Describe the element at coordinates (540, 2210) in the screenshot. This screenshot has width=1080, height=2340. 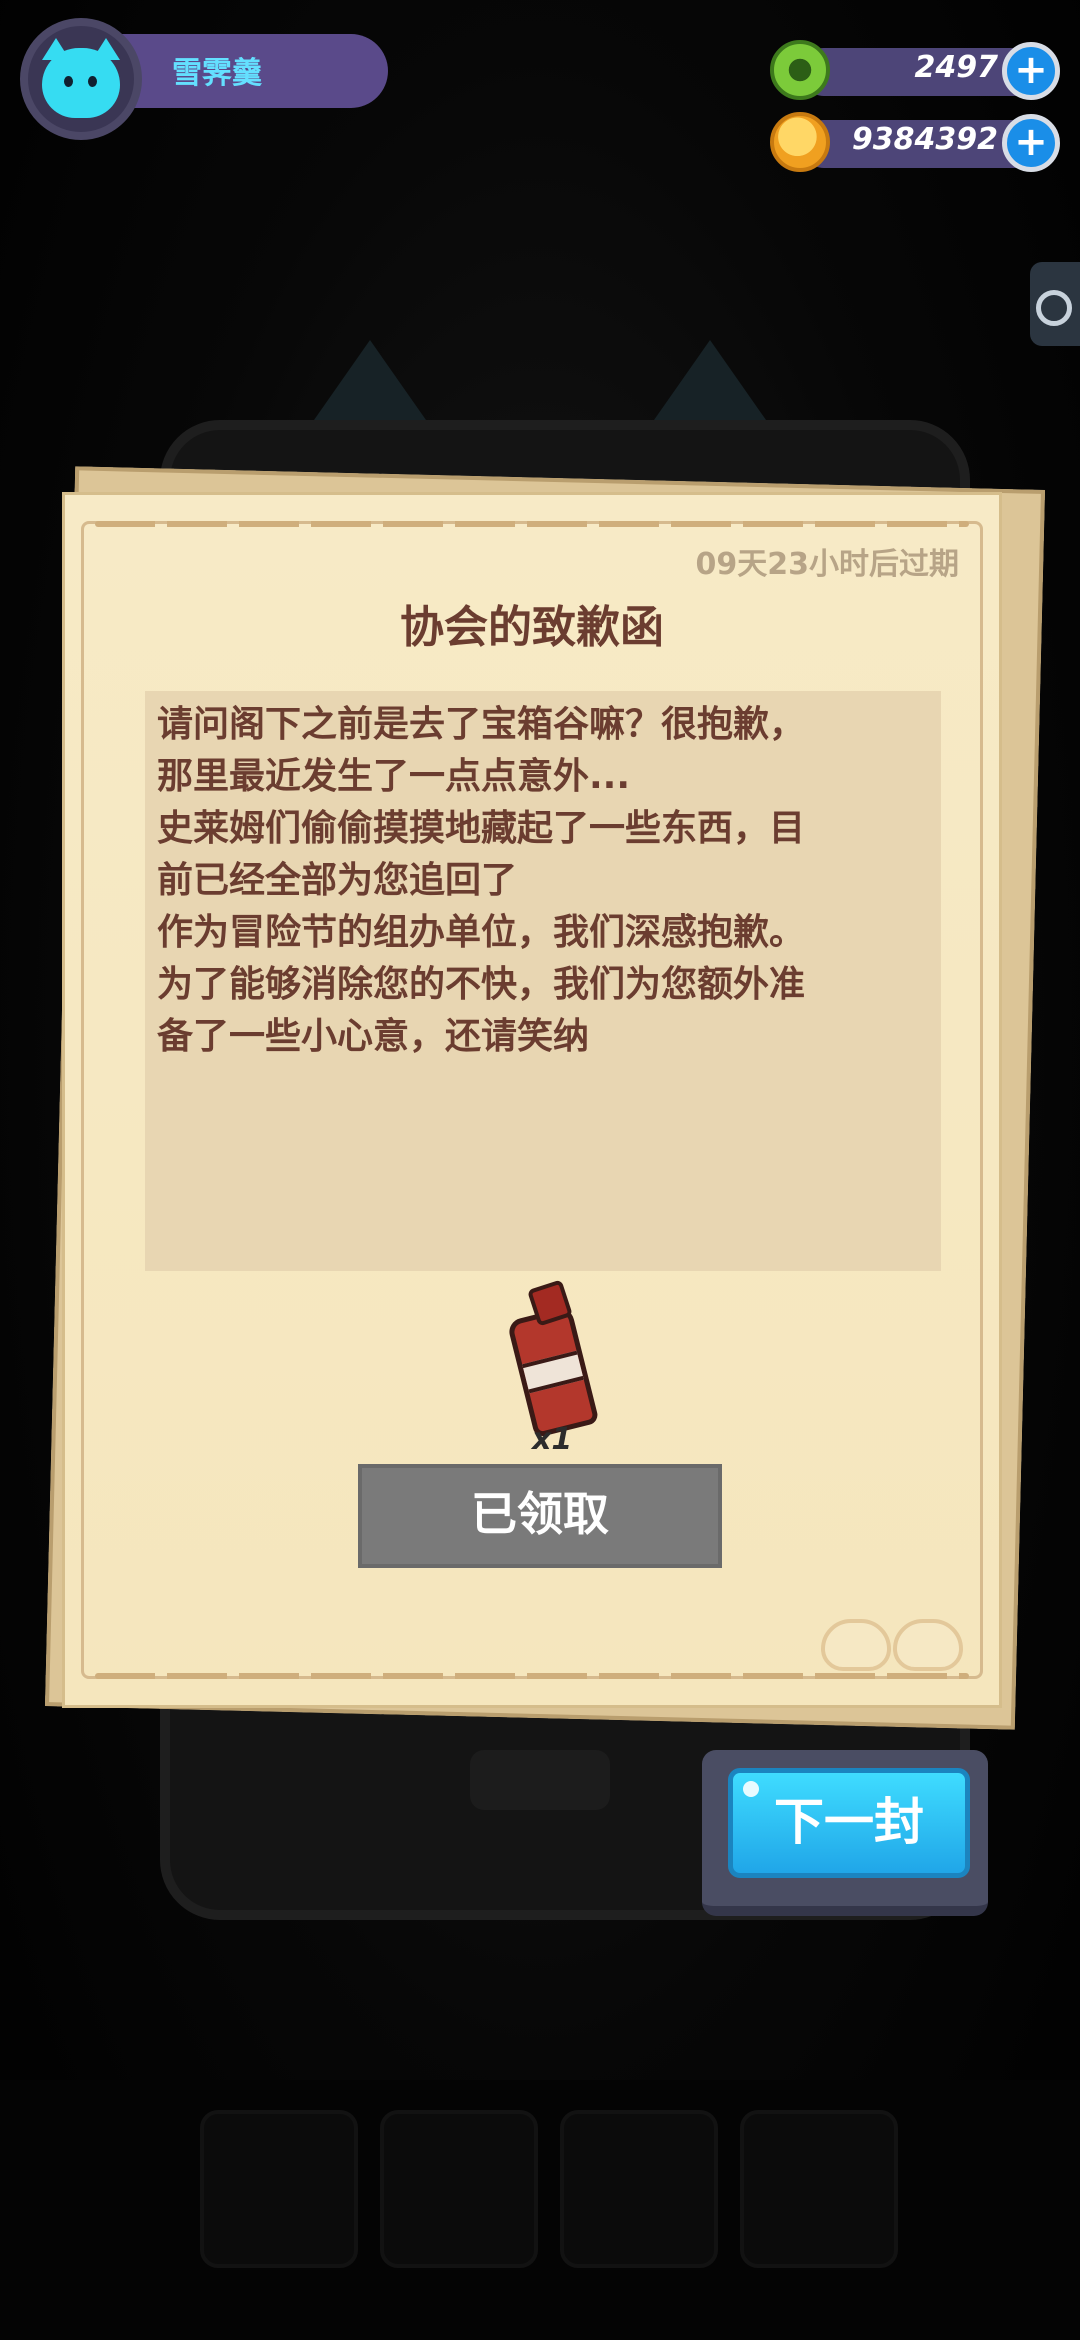
I see `background-bottom-bar` at that location.